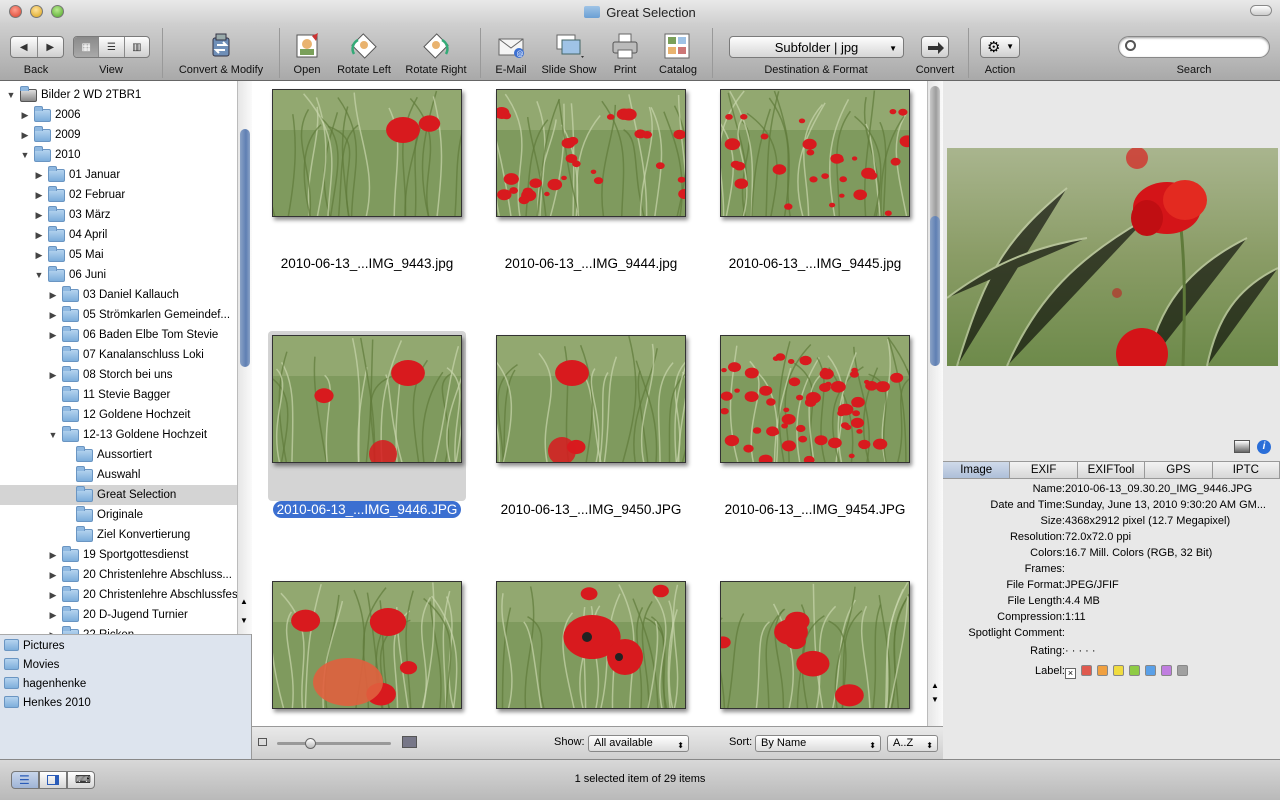 The width and height of the screenshot is (1280, 800). Describe the element at coordinates (678, 52) in the screenshot. I see `catalog-button: Catalog` at that location.